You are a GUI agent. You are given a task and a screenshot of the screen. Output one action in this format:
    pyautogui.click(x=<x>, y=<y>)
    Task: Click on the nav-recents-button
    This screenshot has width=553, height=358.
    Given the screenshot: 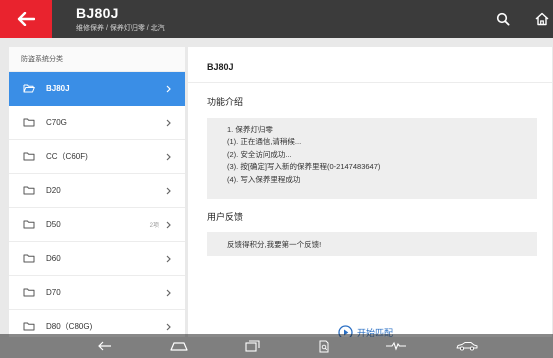 What is the action you would take?
    pyautogui.click(x=252, y=346)
    